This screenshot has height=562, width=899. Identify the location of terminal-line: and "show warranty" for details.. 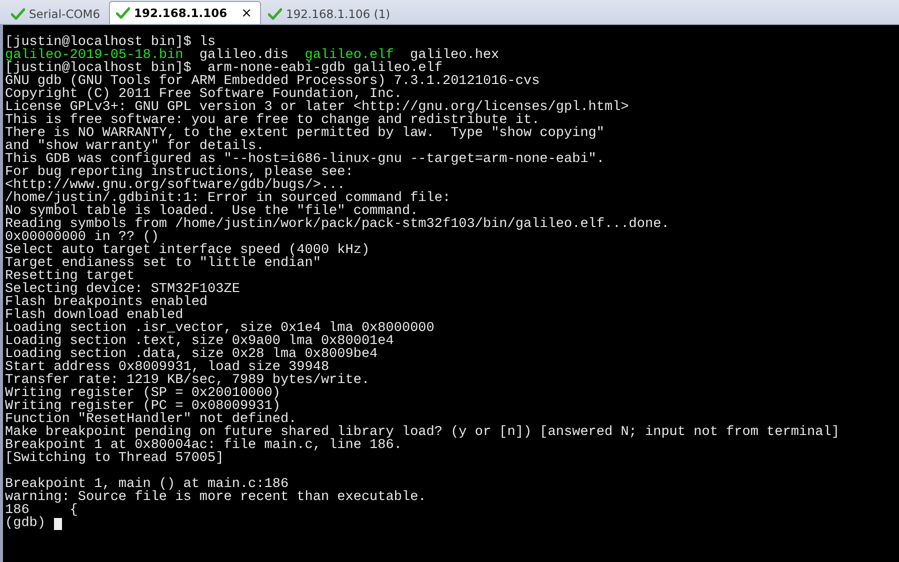
(134, 146).